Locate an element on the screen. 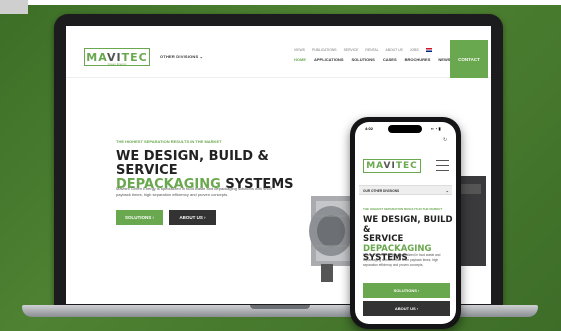 This screenshot has width=561, height=331. phone-status-bar: 4:02 ▪▪ ◔ ▮ is located at coordinates (405, 128).